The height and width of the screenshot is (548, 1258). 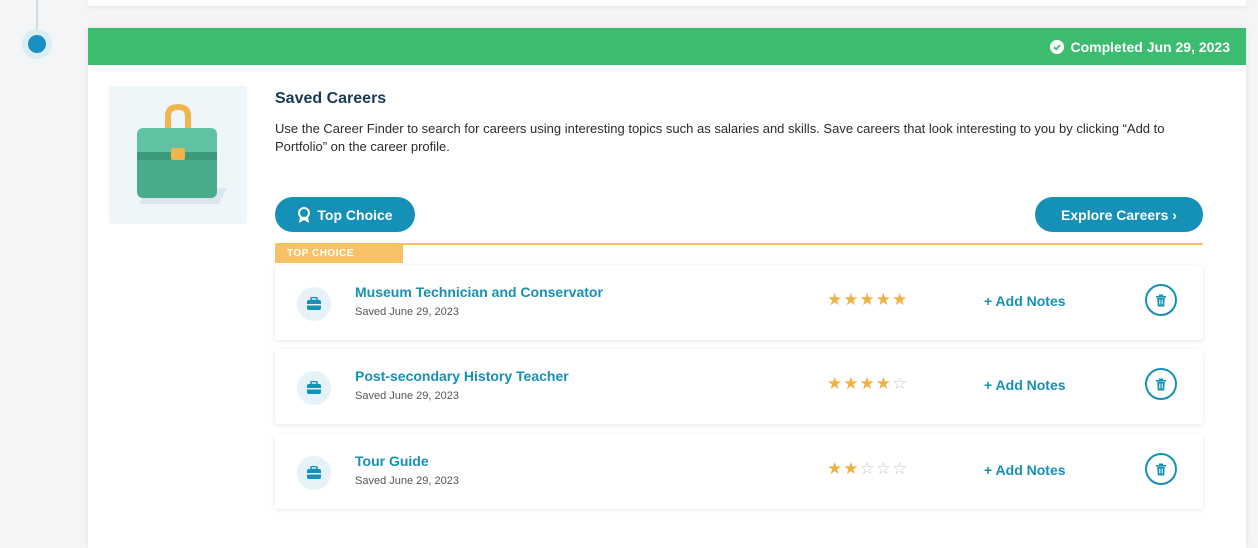 I want to click on timeline-dot, so click(x=37, y=44).